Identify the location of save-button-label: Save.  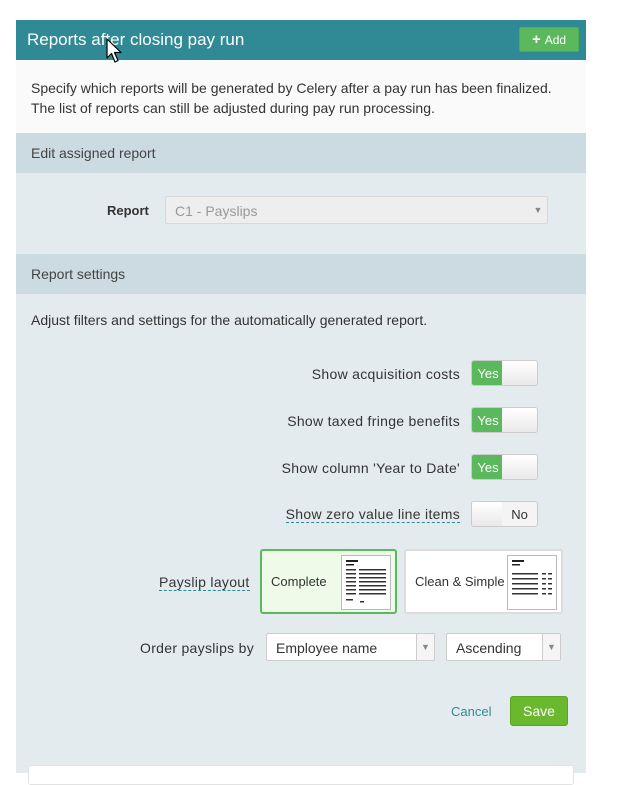
(539, 711).